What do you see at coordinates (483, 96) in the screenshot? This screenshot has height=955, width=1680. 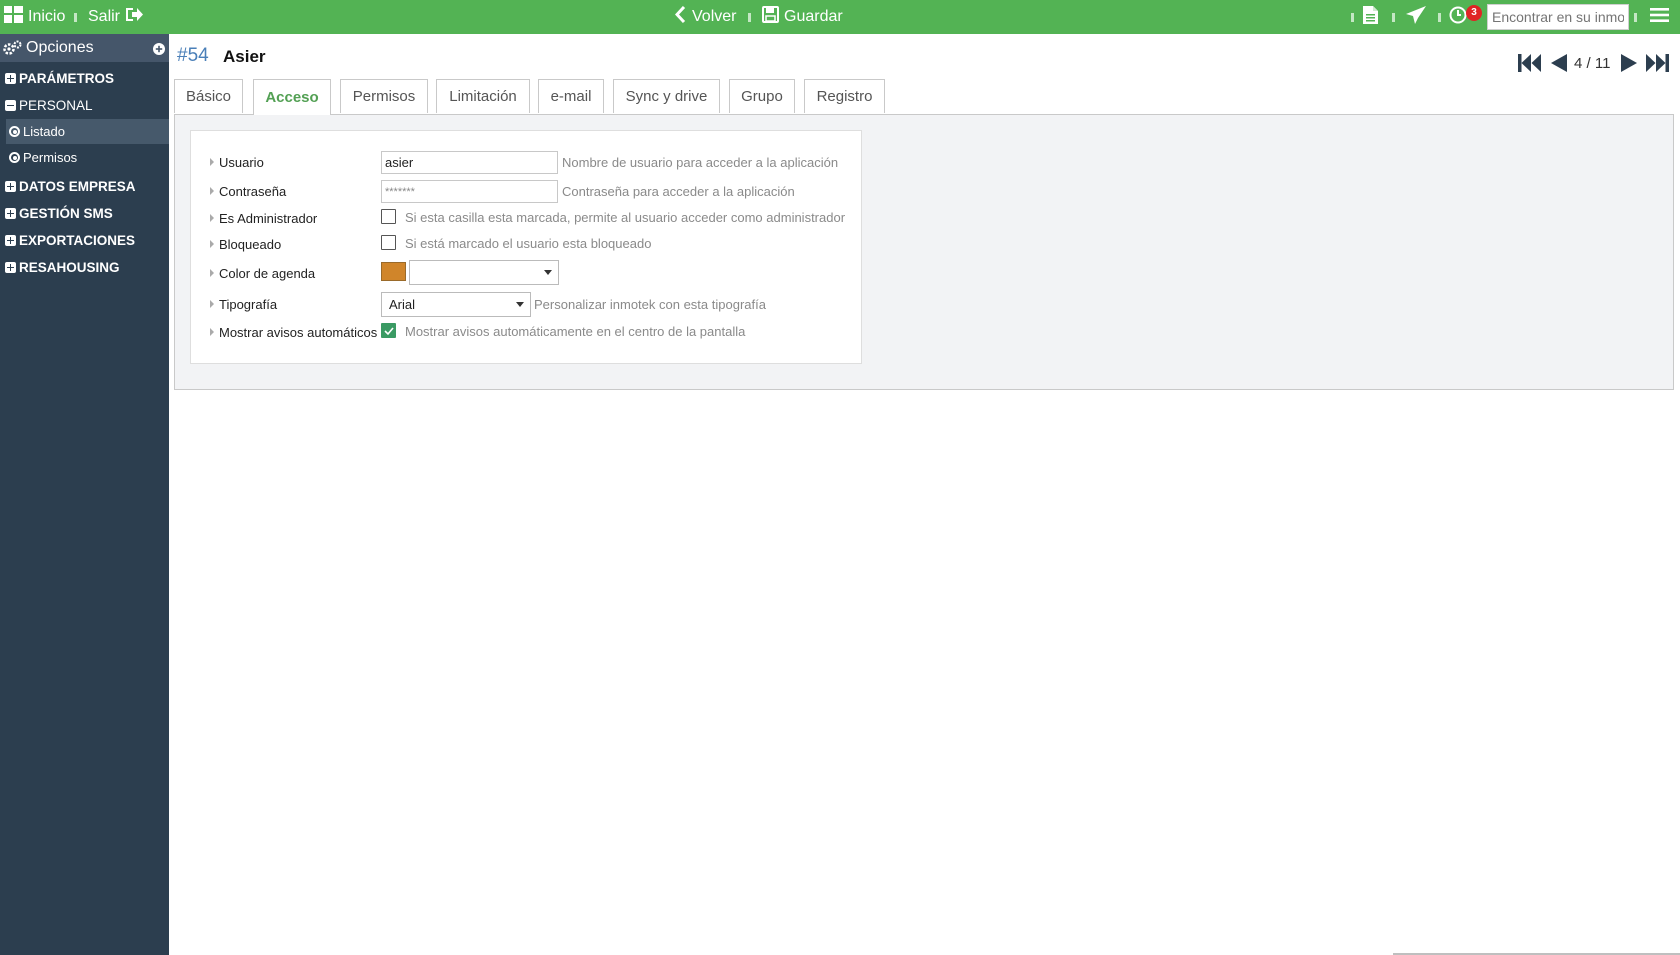 I see `tab-limitacion: Limitación` at bounding box center [483, 96].